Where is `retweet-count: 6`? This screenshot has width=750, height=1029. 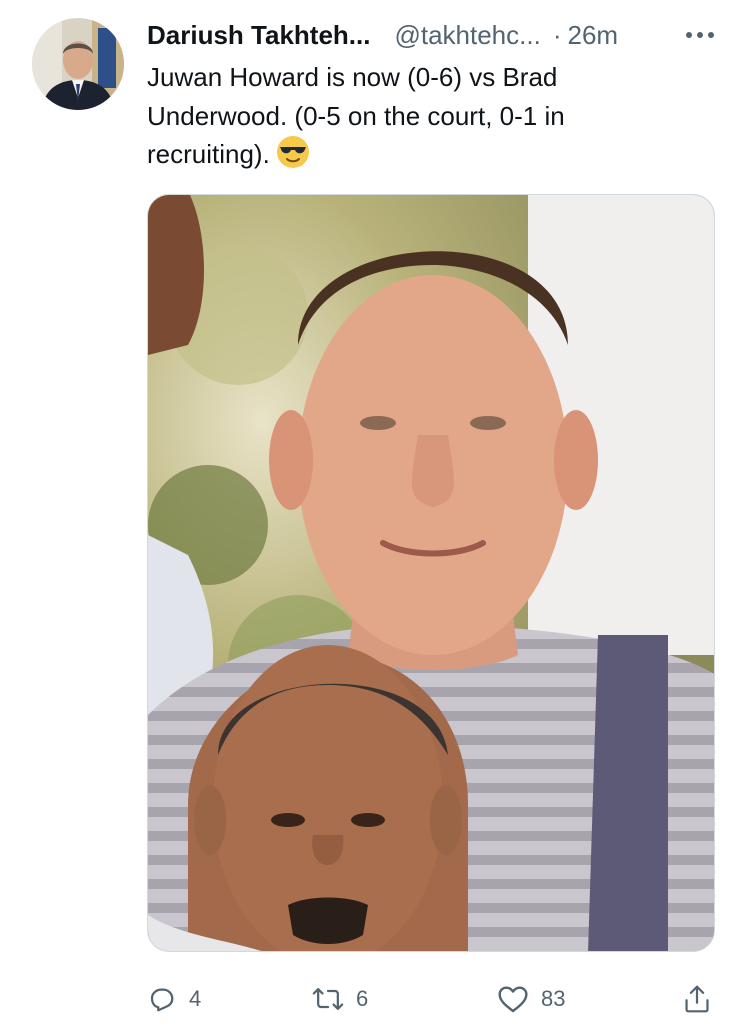
retweet-count: 6 is located at coordinates (362, 998).